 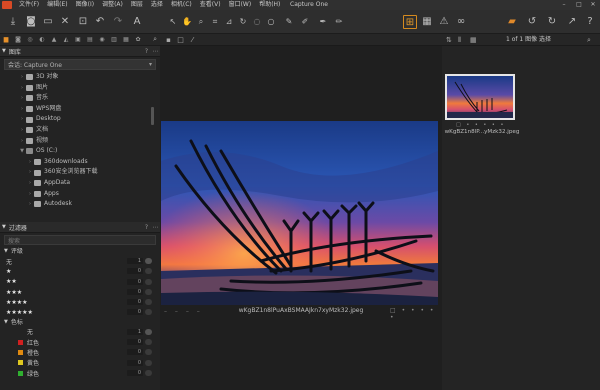 What do you see at coordinates (80, 312) in the screenshot?
I see `rating-filter-row: ★★★★★ 0` at bounding box center [80, 312].